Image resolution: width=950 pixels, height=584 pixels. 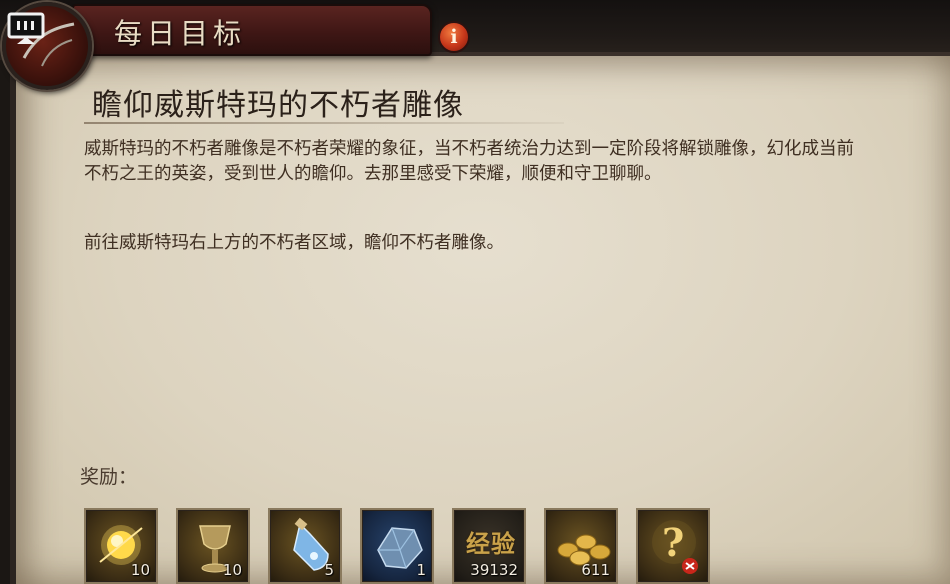 What do you see at coordinates (294, 243) in the screenshot?
I see `quest-hint: 前往威斯特玛右上方的不朽者区域，瞻仰不朽者雕像。` at bounding box center [294, 243].